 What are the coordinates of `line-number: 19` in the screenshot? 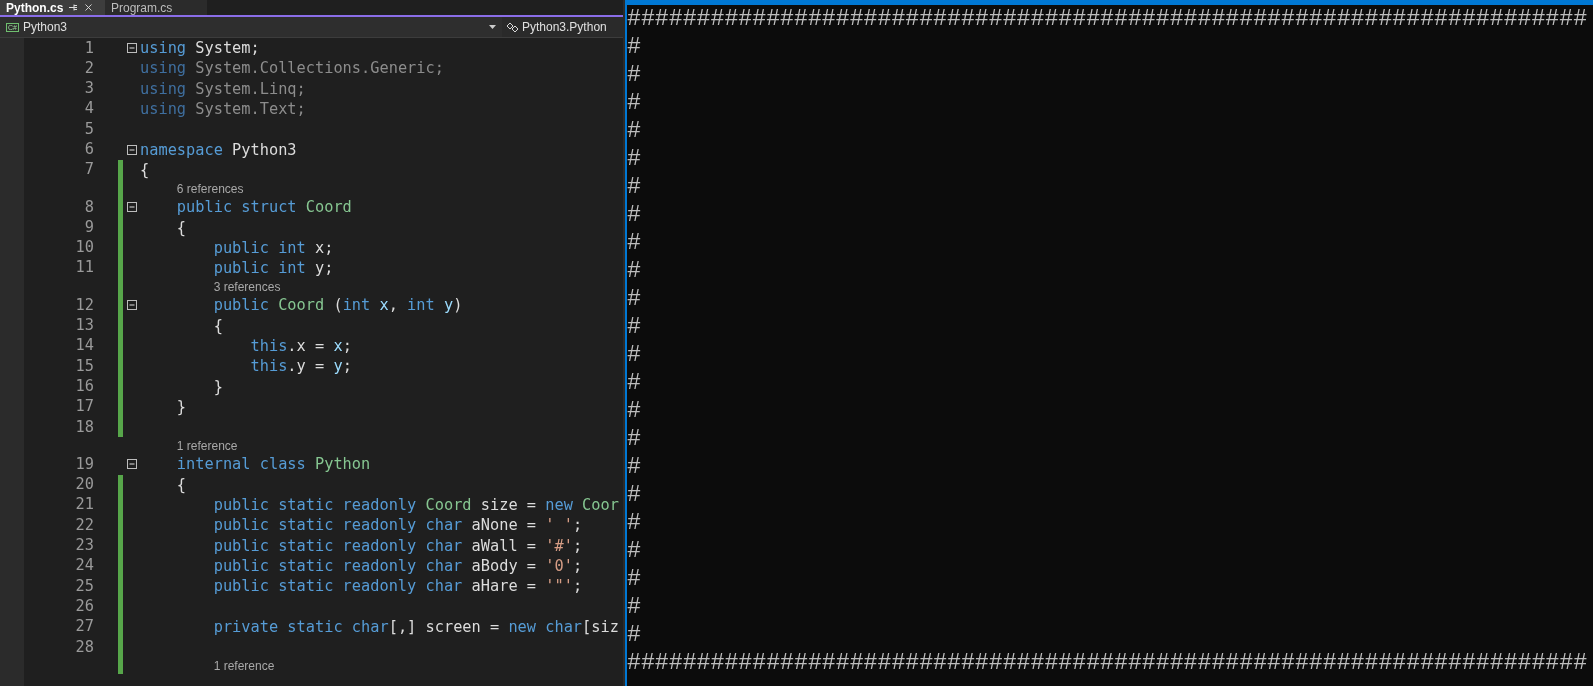 It's located at (84, 464).